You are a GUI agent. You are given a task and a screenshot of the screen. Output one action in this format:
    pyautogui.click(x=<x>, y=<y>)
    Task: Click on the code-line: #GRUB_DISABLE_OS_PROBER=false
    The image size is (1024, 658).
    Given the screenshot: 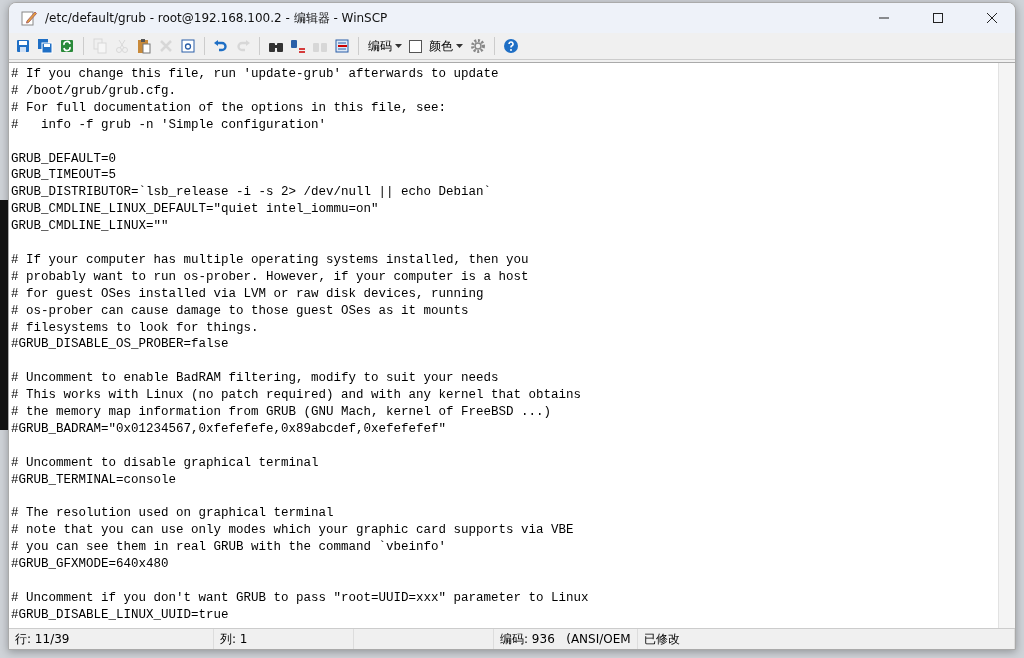 What is the action you would take?
    pyautogui.click(x=120, y=345)
    